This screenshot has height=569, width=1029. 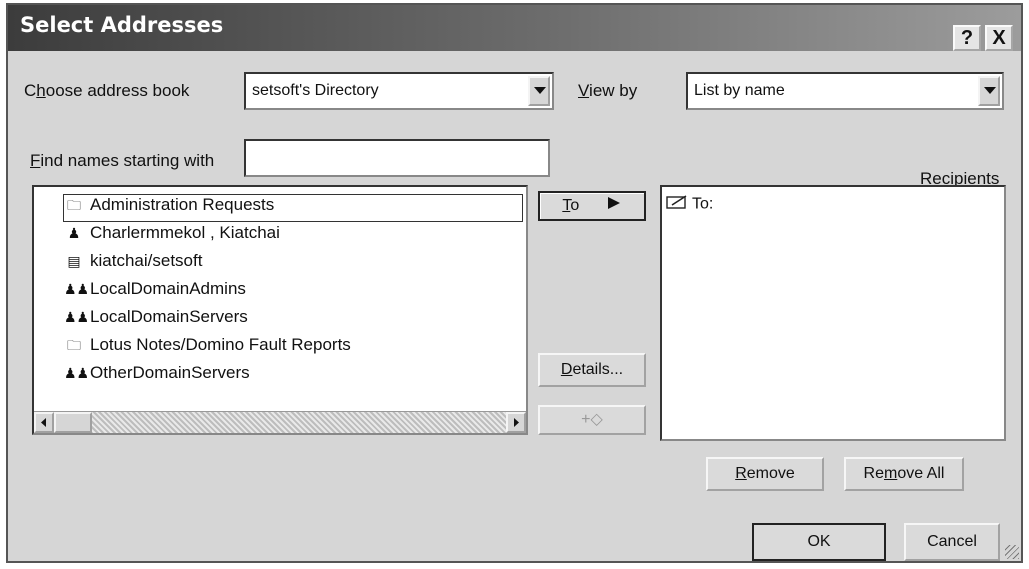 What do you see at coordinates (516, 422) in the screenshot?
I see `scroll-right-icon` at bounding box center [516, 422].